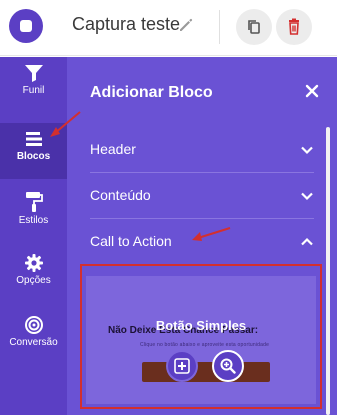 Image resolution: width=337 pixels, height=415 pixels. Describe the element at coordinates (328, 271) in the screenshot. I see `panel-scrollbar` at that location.